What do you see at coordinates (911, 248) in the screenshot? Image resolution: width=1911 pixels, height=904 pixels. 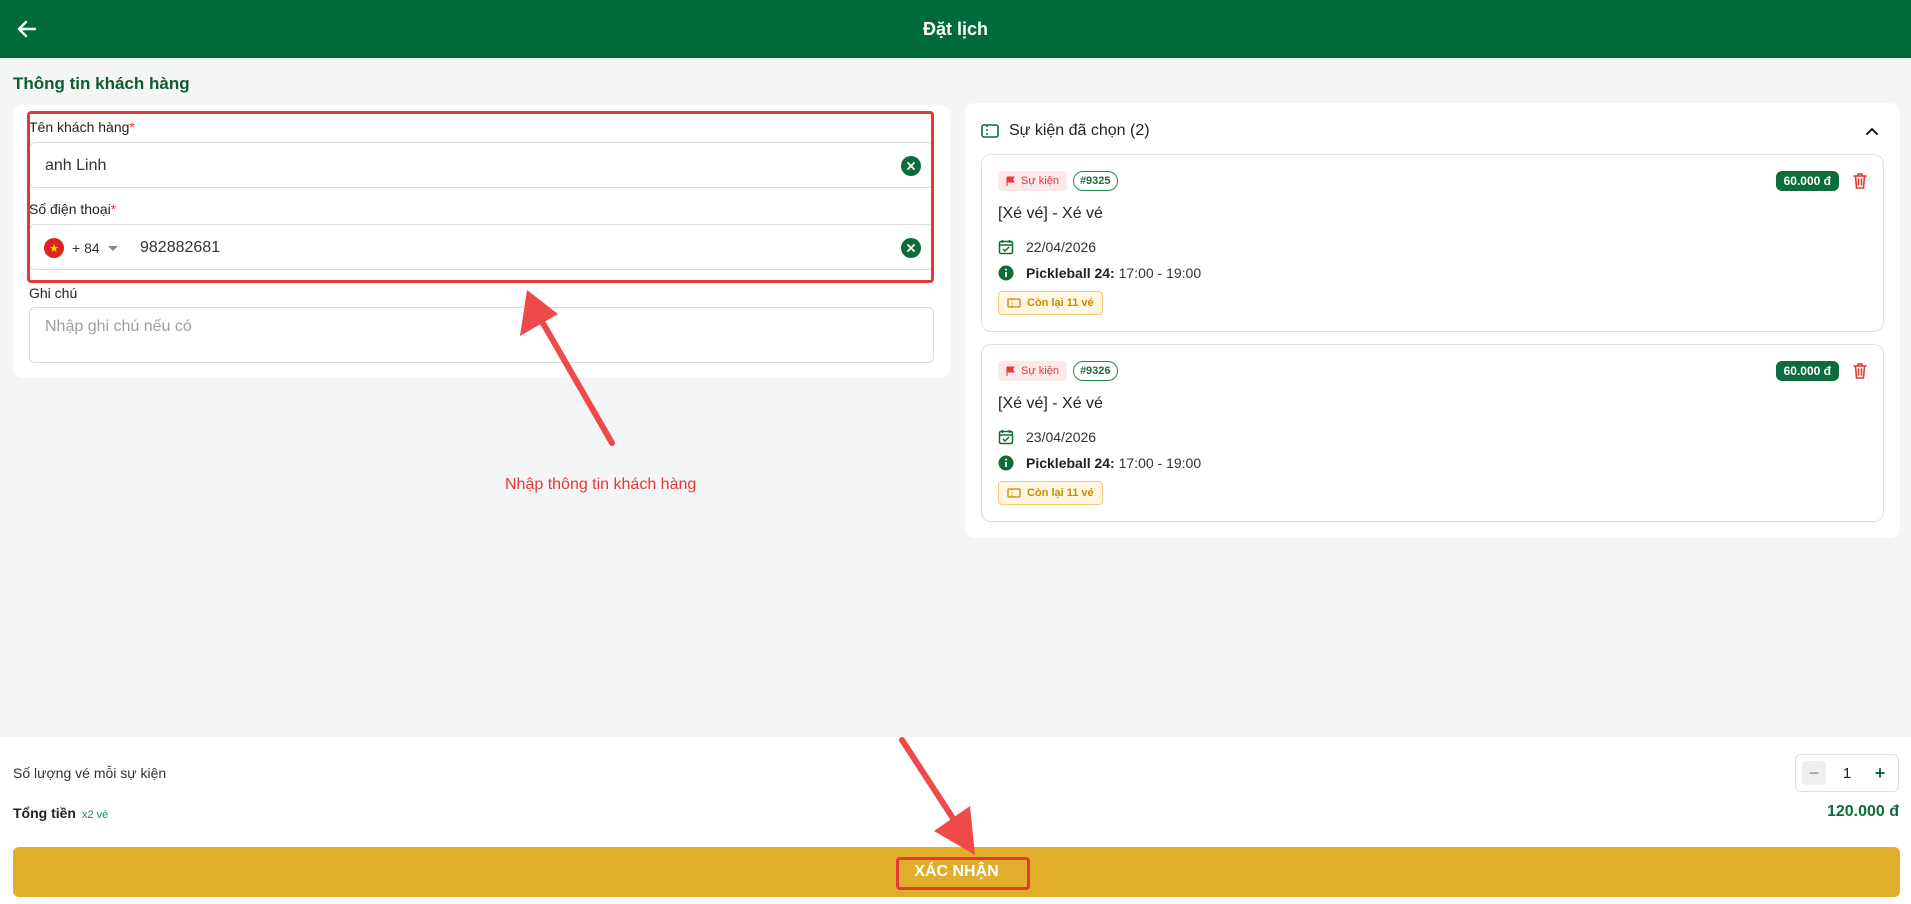 I see `clear-phone-icon` at bounding box center [911, 248].